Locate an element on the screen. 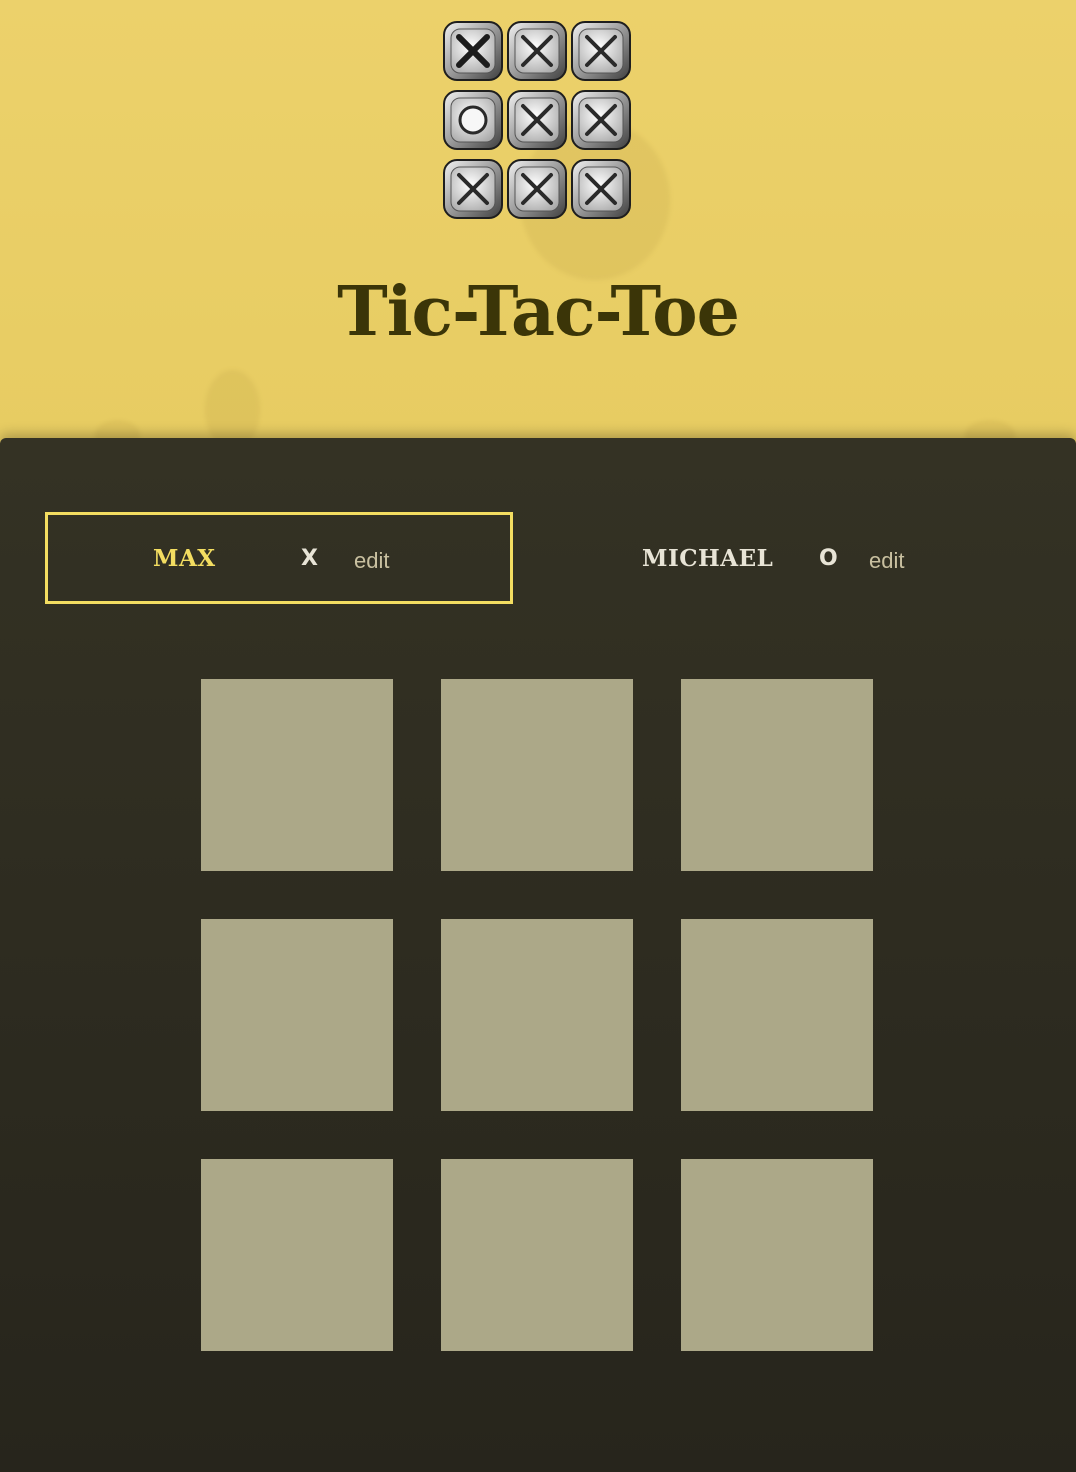 Image resolution: width=1076 pixels, height=1472 pixels. player-card-2: MICHAEL O edit is located at coordinates (794, 558).